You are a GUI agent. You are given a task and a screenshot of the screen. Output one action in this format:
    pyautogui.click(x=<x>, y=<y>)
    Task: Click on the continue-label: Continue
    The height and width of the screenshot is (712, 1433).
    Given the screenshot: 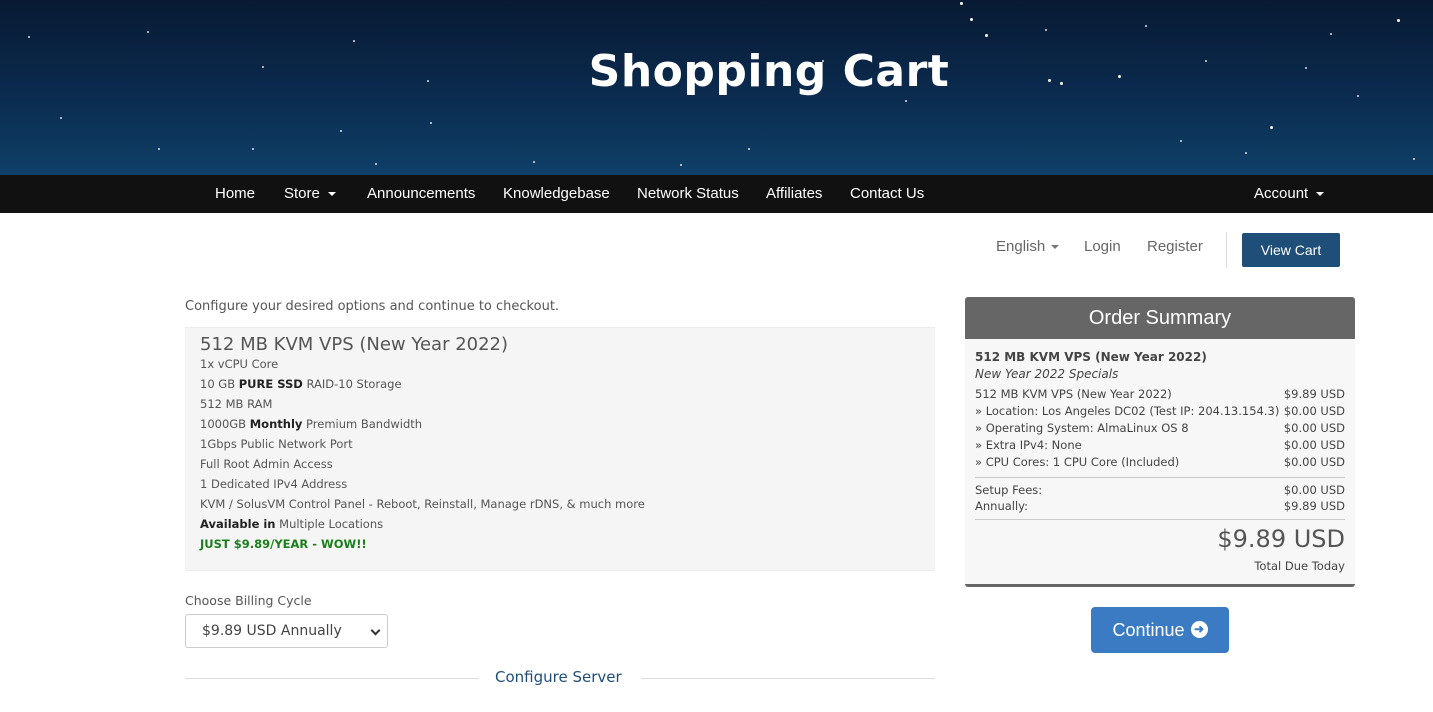 What is the action you would take?
    pyautogui.click(x=1148, y=630)
    